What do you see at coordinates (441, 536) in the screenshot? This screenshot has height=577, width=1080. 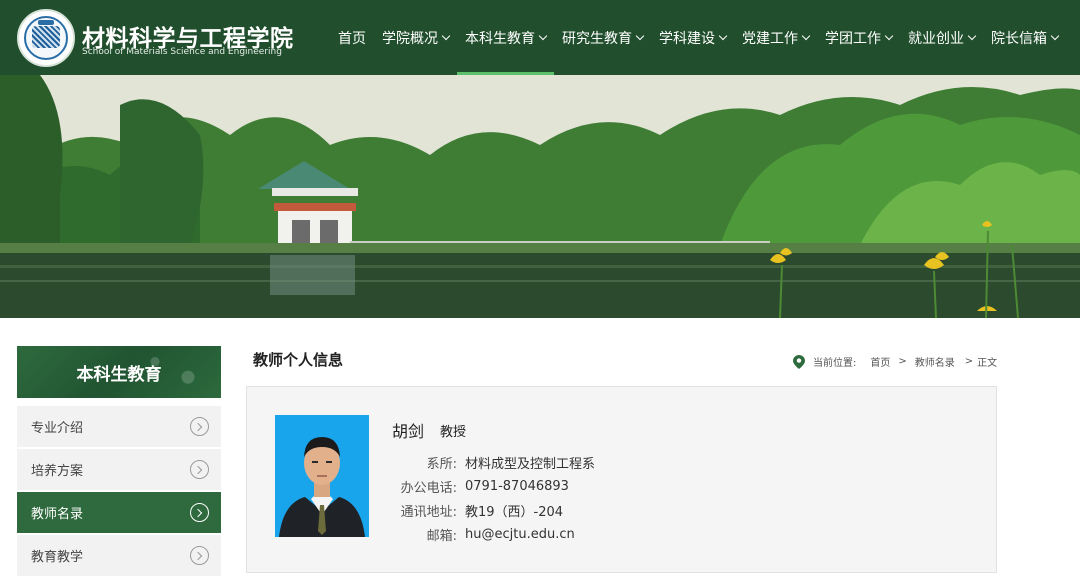 I see `info-label: 邮箱:` at bounding box center [441, 536].